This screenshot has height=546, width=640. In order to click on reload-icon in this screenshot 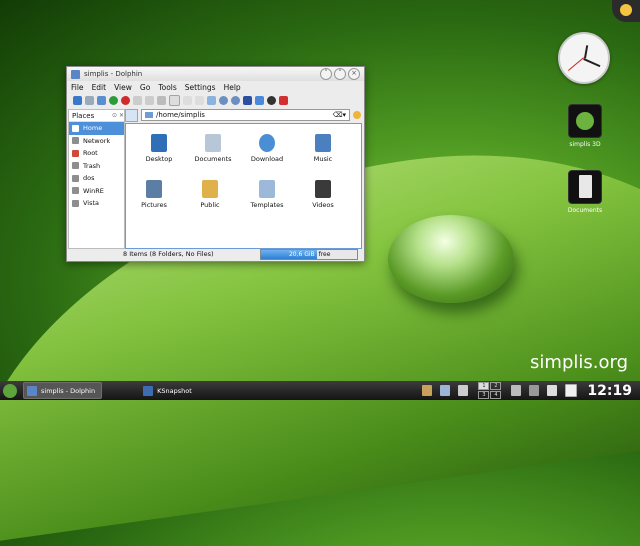, I will do `click(113, 100)`.